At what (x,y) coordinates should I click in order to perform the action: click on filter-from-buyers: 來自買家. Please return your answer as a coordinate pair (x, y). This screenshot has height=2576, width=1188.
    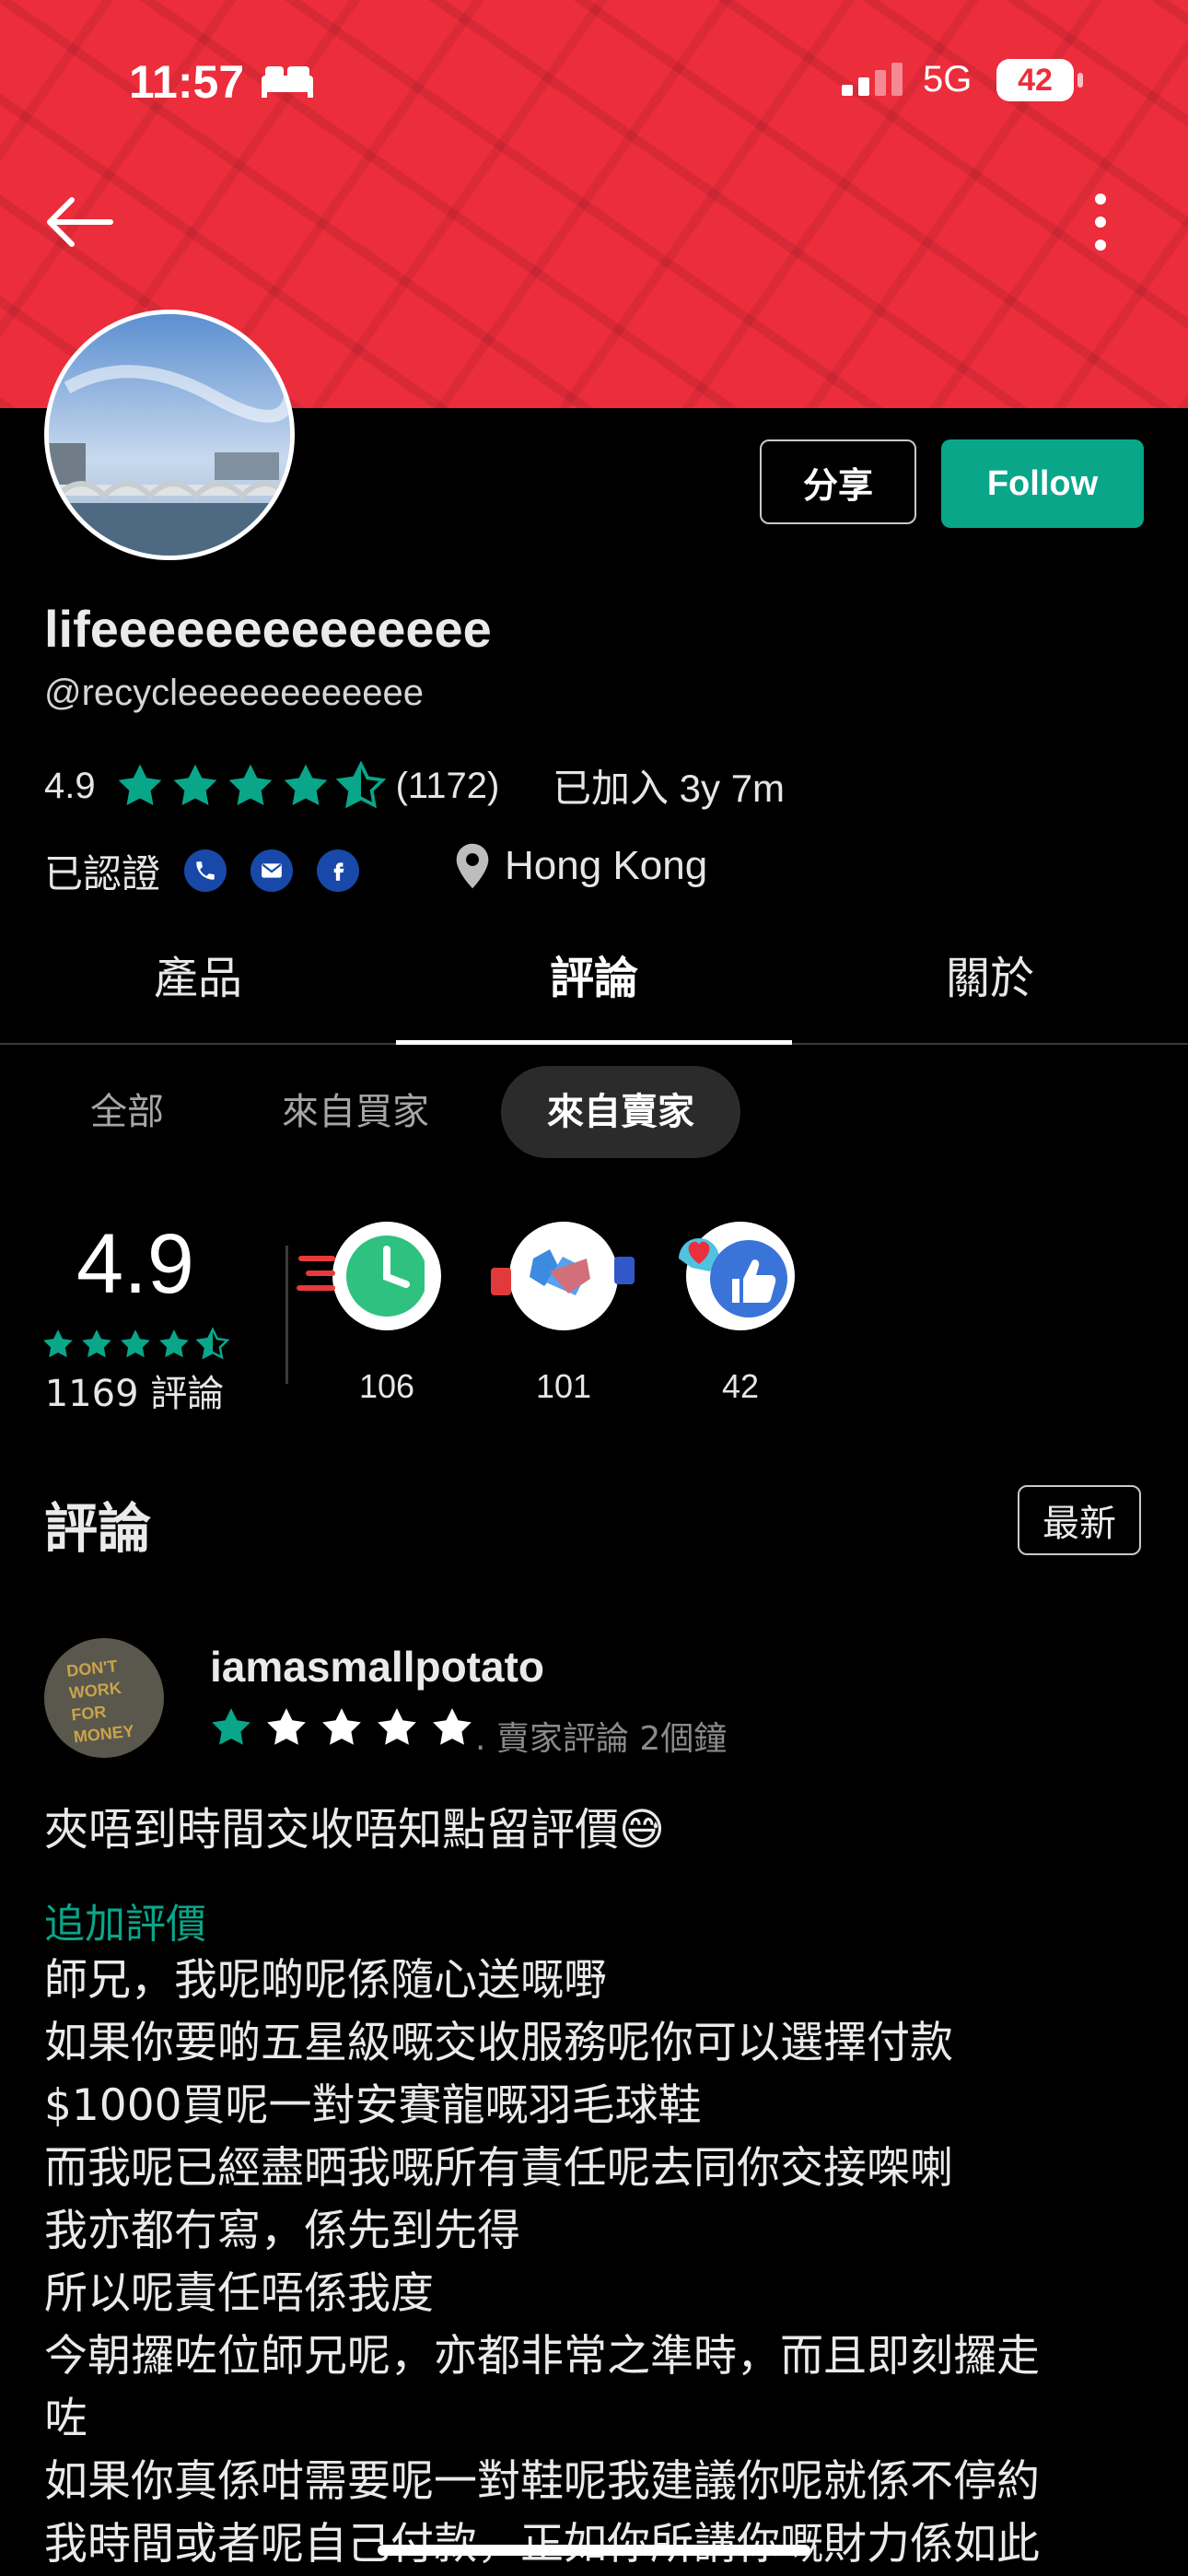
    Looking at the image, I should click on (355, 1112).